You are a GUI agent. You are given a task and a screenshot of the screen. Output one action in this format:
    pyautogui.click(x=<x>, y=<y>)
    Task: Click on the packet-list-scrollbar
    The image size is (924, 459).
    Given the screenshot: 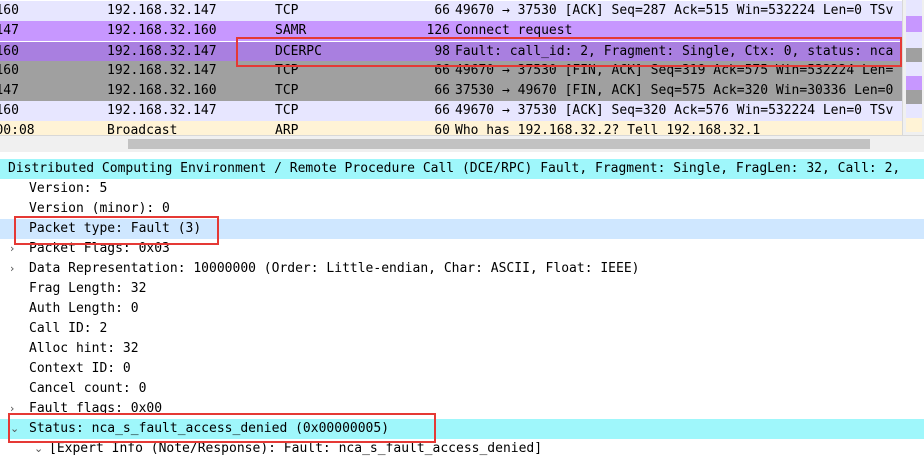 What is the action you would take?
    pyautogui.click(x=913, y=67)
    